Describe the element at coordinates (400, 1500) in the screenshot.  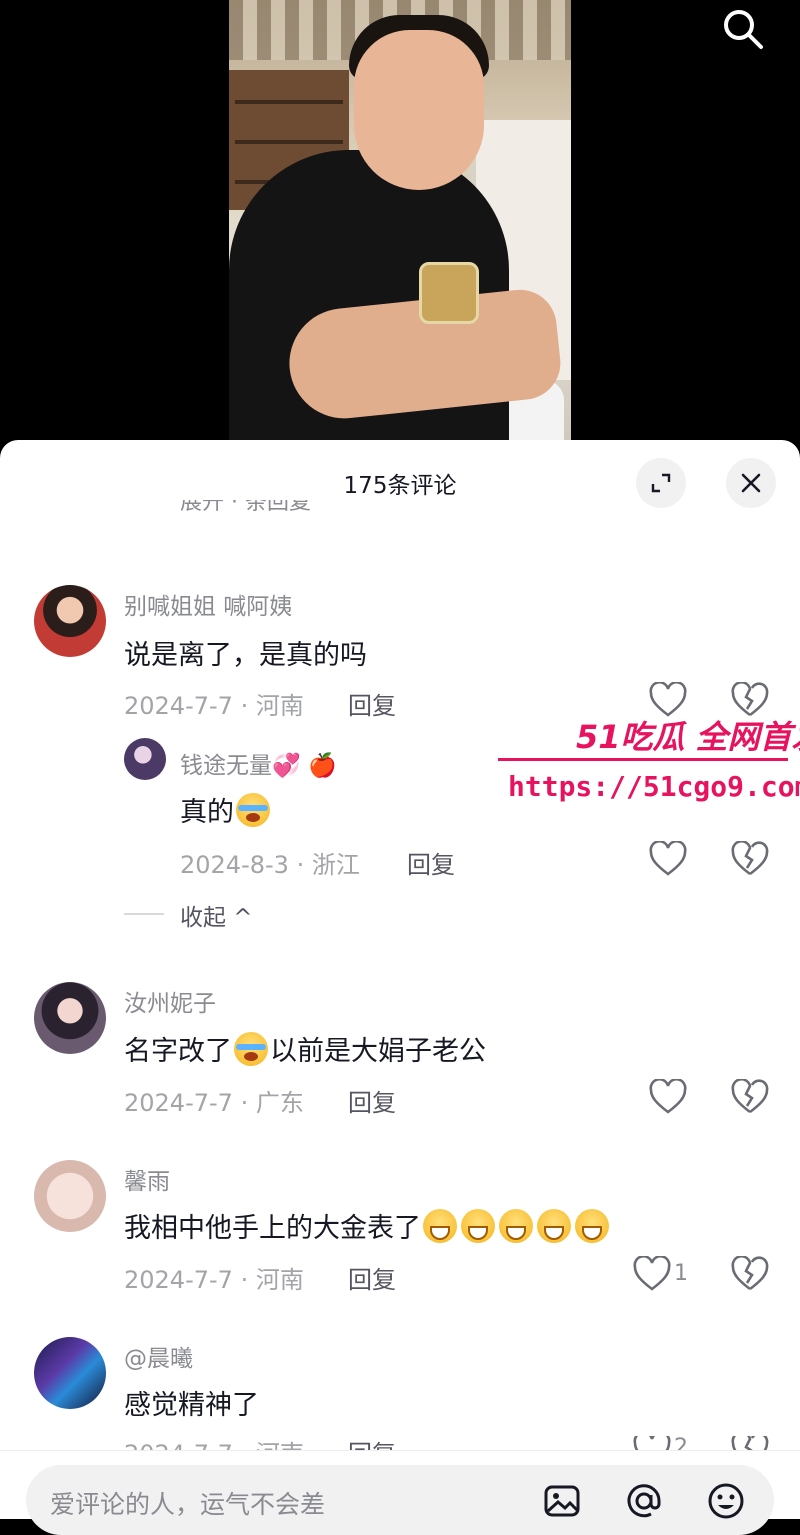
I see `comment-input: 爱评论的人，运气不会差` at that location.